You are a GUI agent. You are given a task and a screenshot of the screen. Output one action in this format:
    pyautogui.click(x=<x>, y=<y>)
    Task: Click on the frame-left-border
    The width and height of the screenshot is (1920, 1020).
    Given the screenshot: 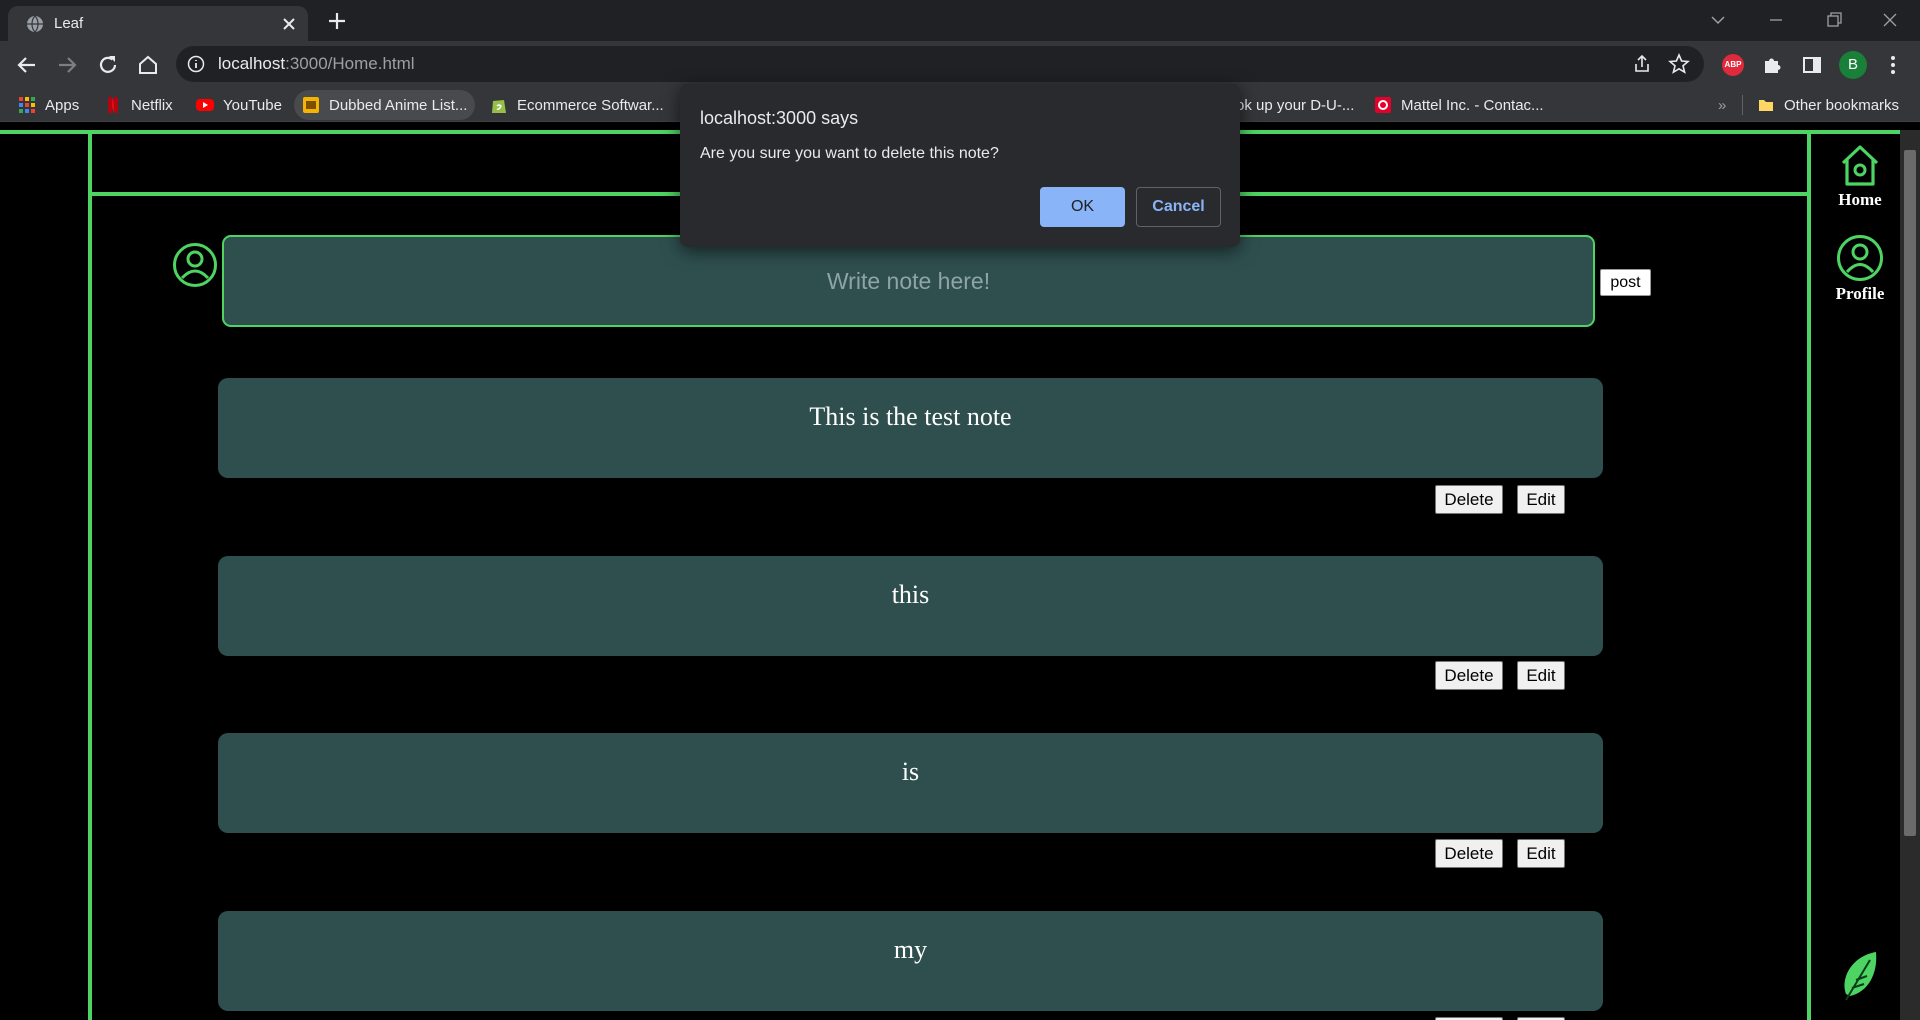 What is the action you would take?
    pyautogui.click(x=90, y=575)
    